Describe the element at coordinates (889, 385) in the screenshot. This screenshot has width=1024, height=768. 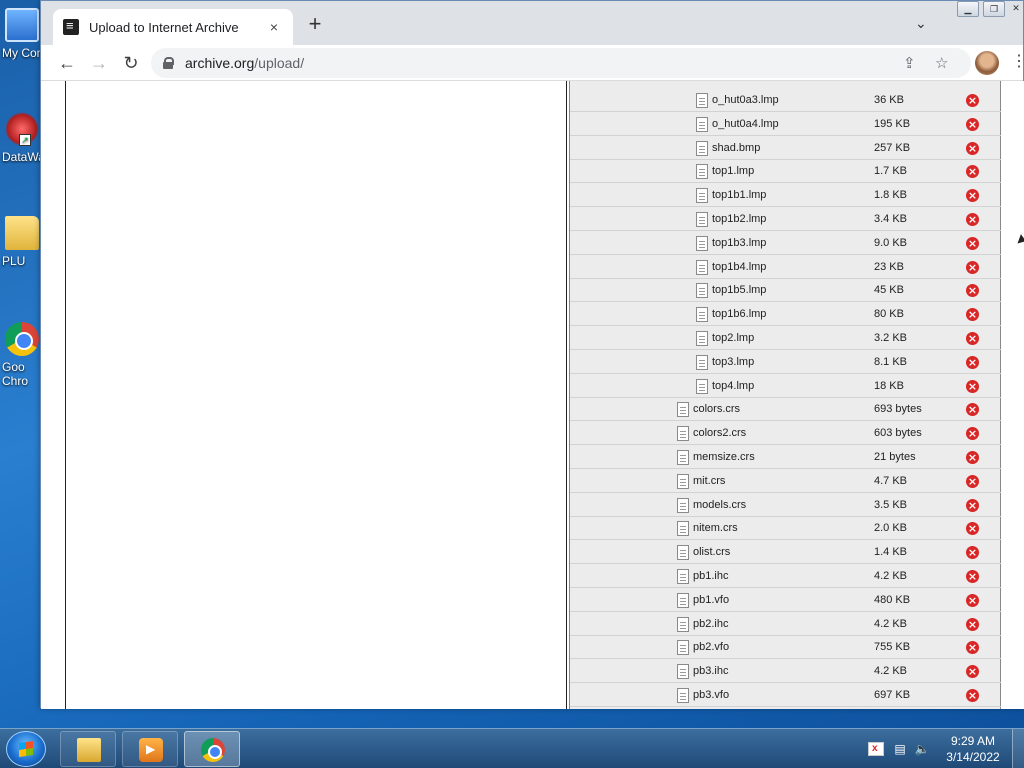
I see `file-size: 18 KB` at that location.